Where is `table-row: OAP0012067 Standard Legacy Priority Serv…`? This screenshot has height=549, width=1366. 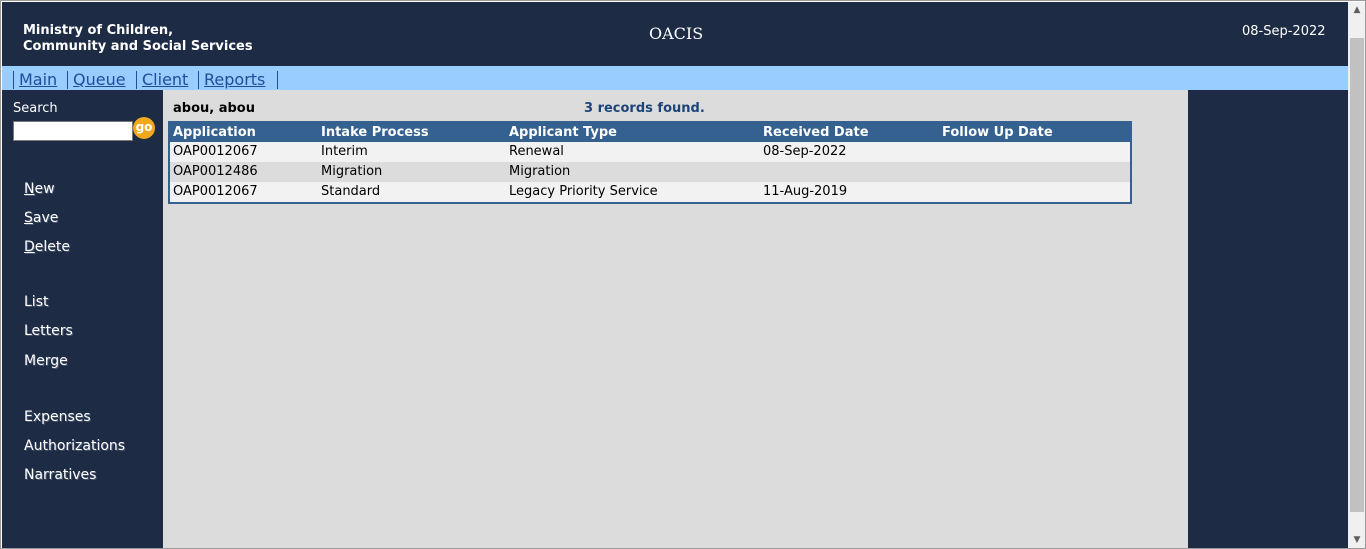
table-row: OAP0012067 Standard Legacy Priority Serv… is located at coordinates (650, 192).